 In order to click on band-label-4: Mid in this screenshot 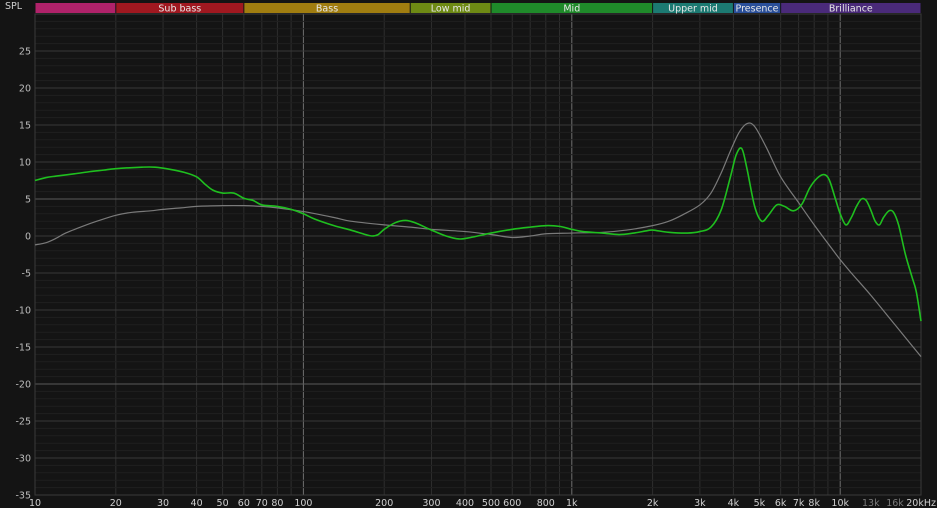, I will do `click(571, 9)`.